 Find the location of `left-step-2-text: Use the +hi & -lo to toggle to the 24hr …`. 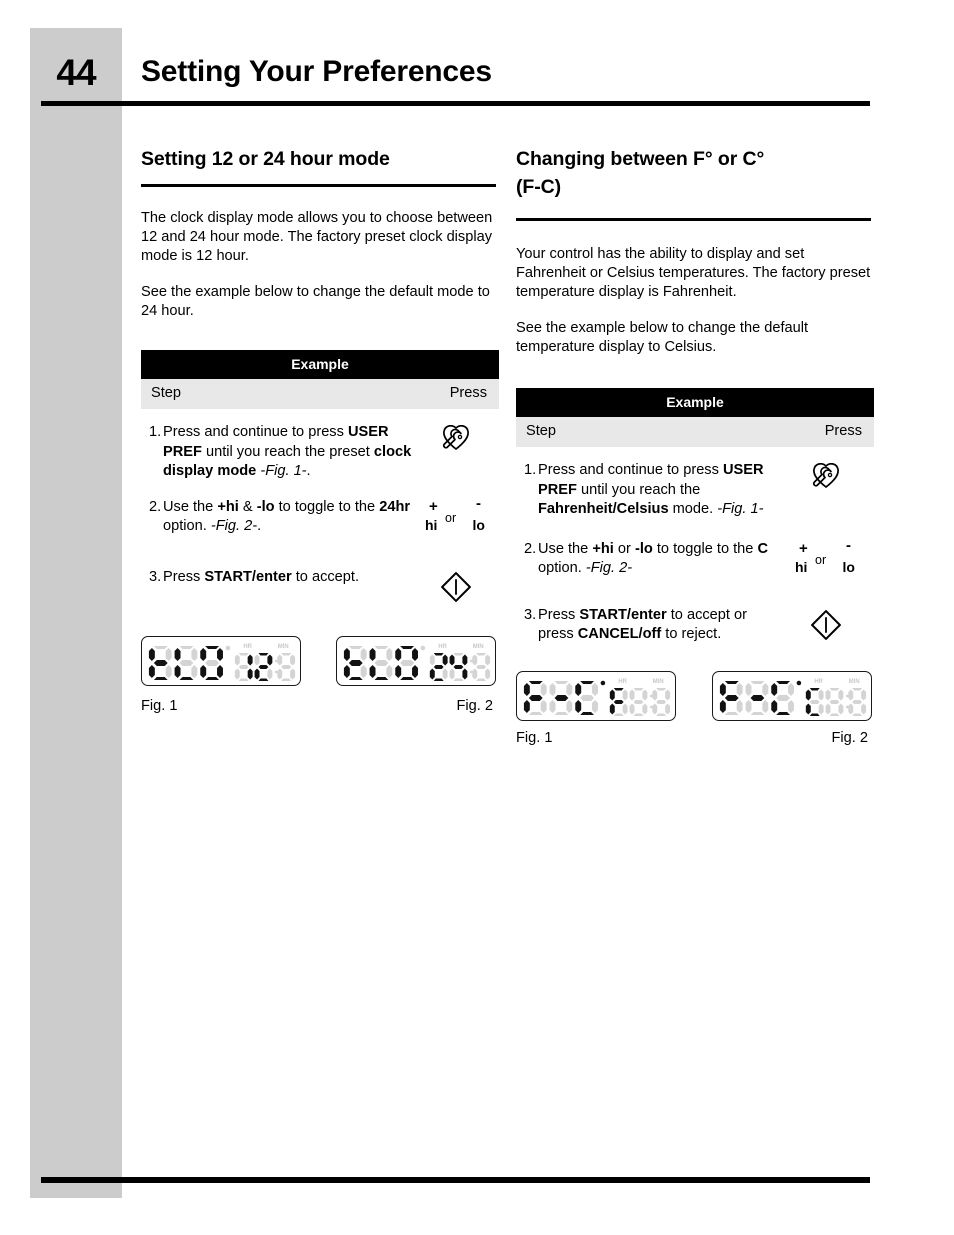

left-step-2-text: Use the +hi & -lo to toggle to the 24hr … is located at coordinates (287, 516).